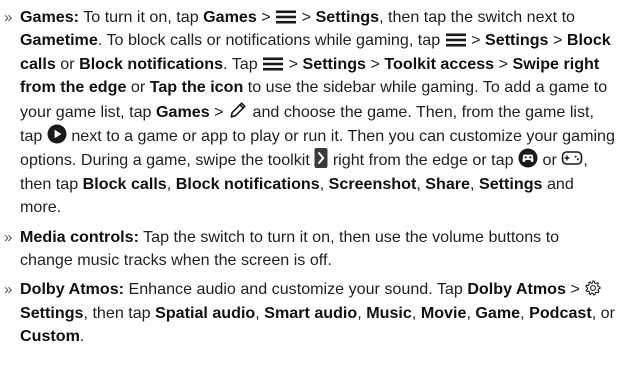 The width and height of the screenshot is (619, 375). Describe the element at coordinates (560, 312) in the screenshot. I see `podcast-term: Podcast` at that location.